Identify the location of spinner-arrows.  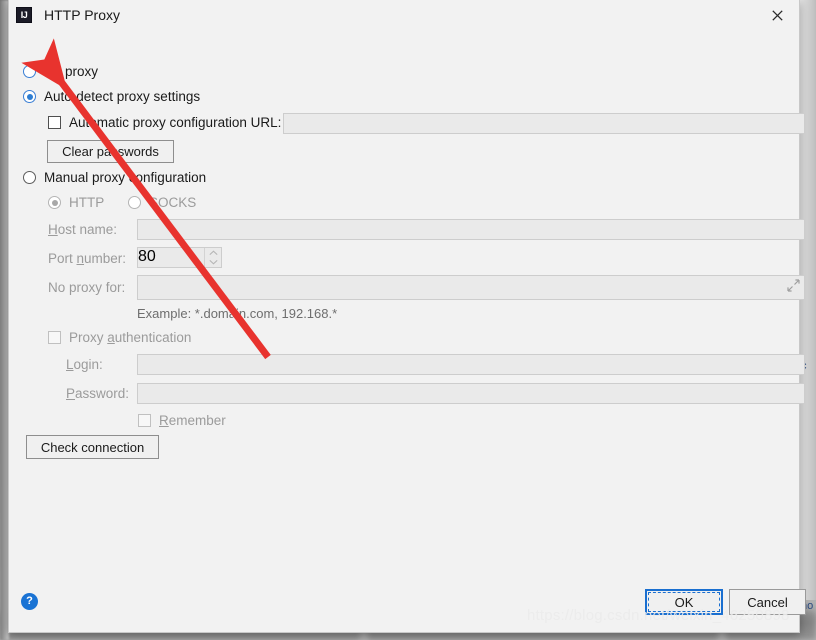
(212, 257).